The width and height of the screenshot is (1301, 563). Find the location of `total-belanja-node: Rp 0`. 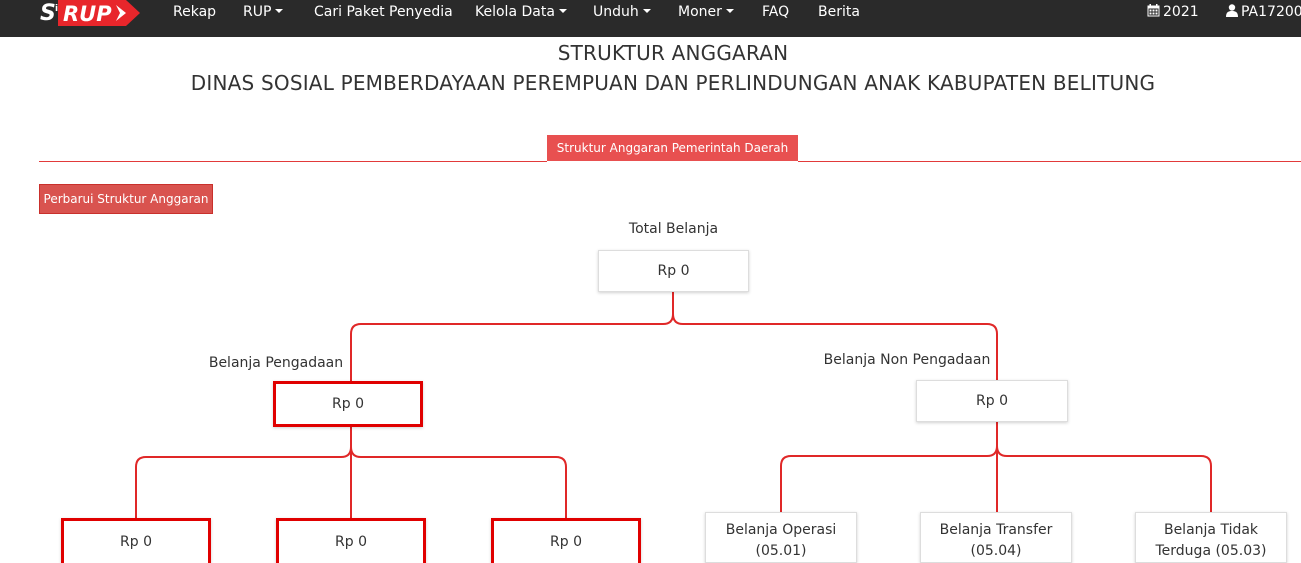

total-belanja-node: Rp 0 is located at coordinates (673, 271).